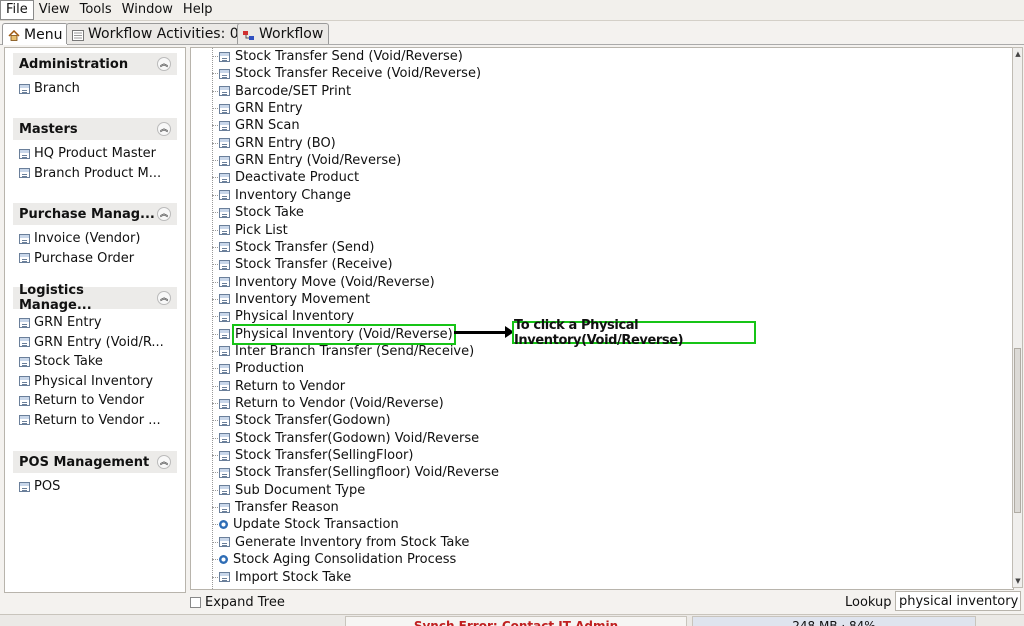 The height and width of the screenshot is (626, 1024). I want to click on tree-item: Stock Take, so click(258, 212).